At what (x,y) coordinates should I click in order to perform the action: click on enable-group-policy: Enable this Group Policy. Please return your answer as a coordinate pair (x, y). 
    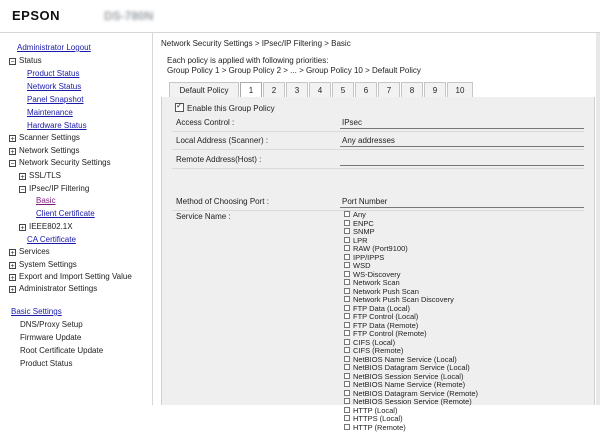
    Looking at the image, I should click on (225, 108).